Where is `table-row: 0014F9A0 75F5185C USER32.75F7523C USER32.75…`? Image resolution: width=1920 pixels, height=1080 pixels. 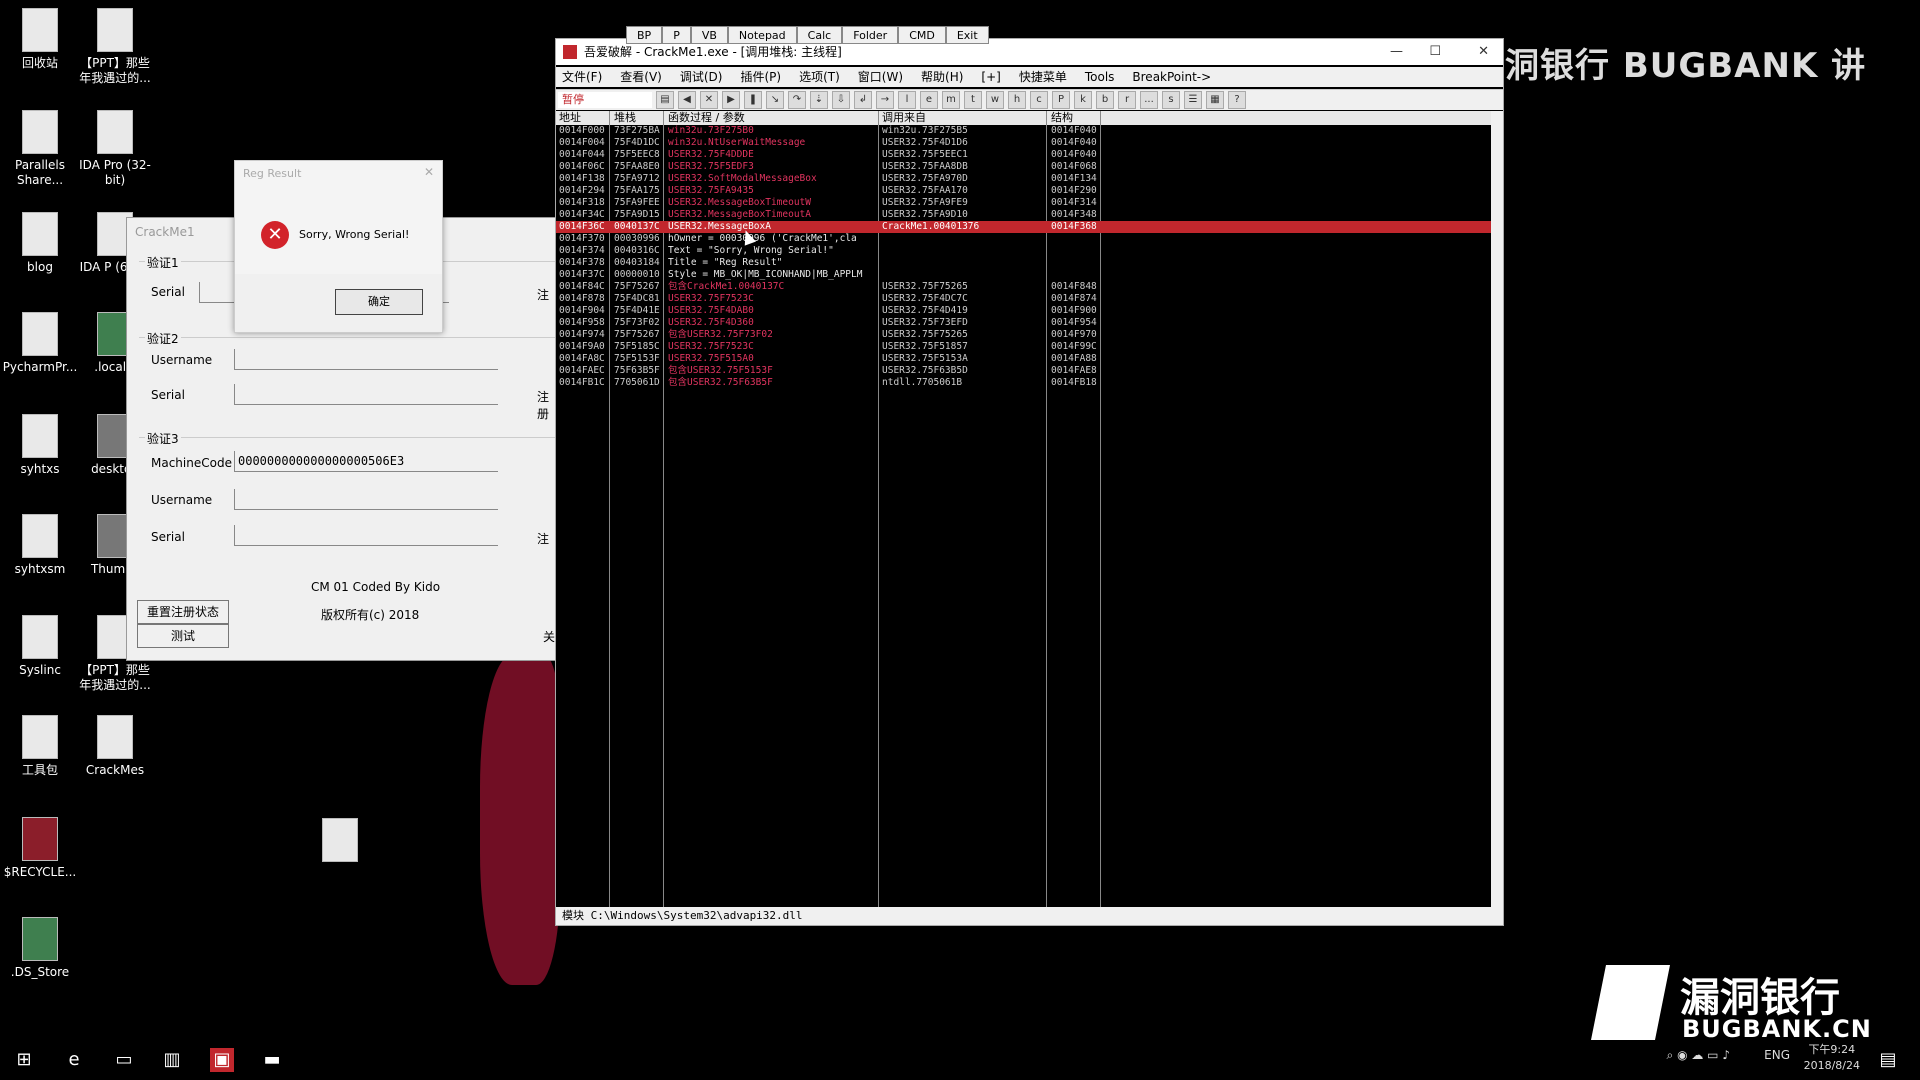
table-row: 0014F9A0 75F5185C USER32.75F7523C USER32.75… is located at coordinates (1023, 347).